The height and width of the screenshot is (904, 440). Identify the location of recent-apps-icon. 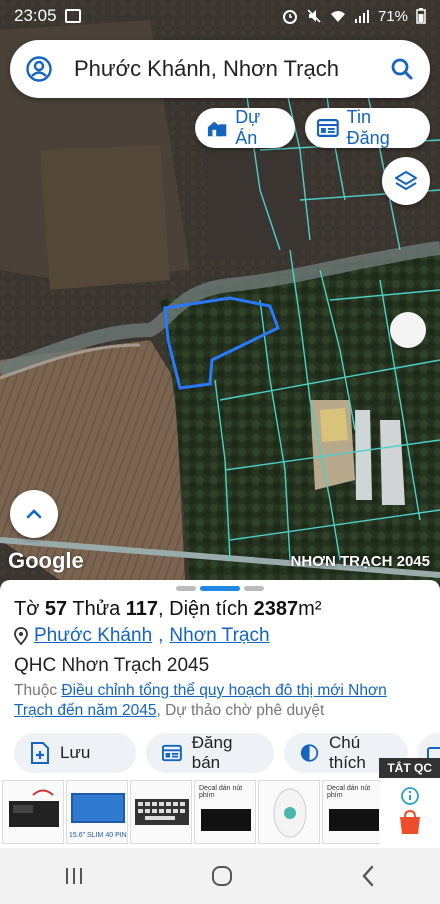
(74, 876).